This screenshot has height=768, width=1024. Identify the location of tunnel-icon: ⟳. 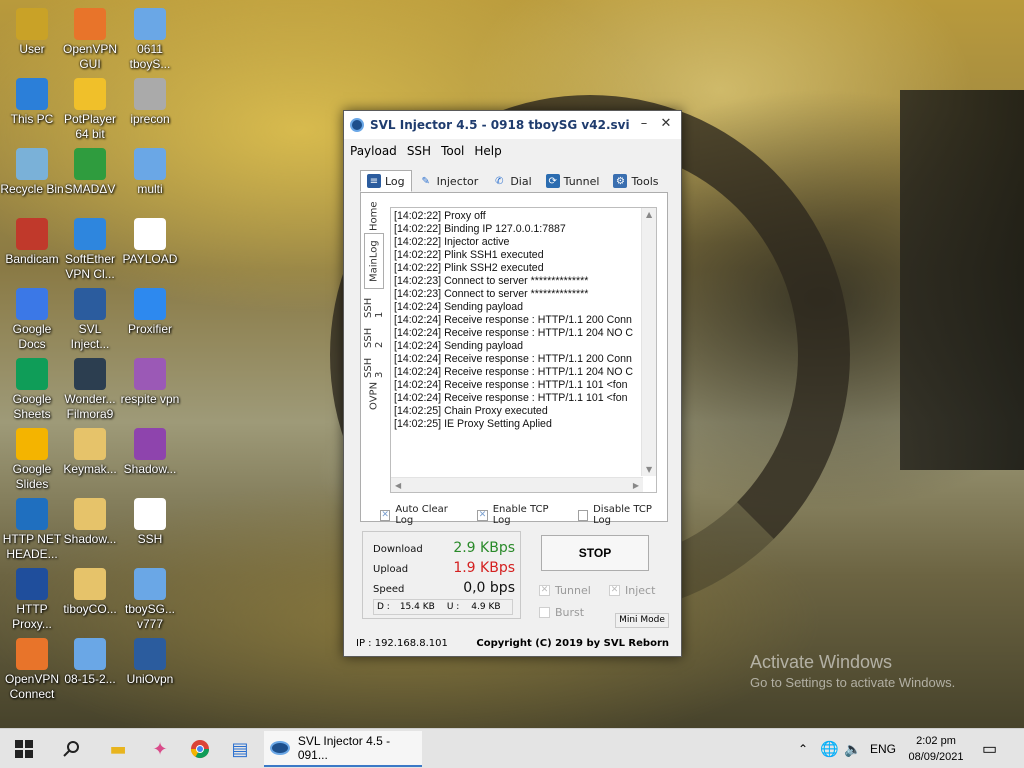
(552, 181).